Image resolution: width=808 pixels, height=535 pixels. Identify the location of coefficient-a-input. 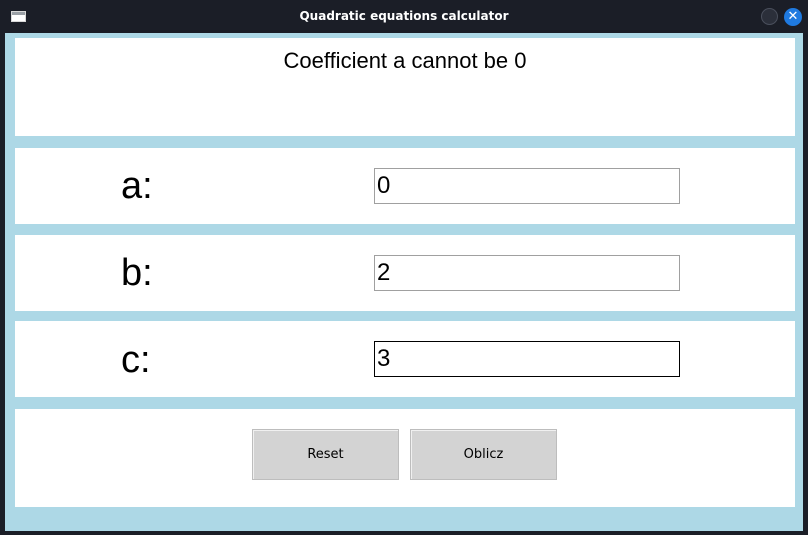
(527, 186).